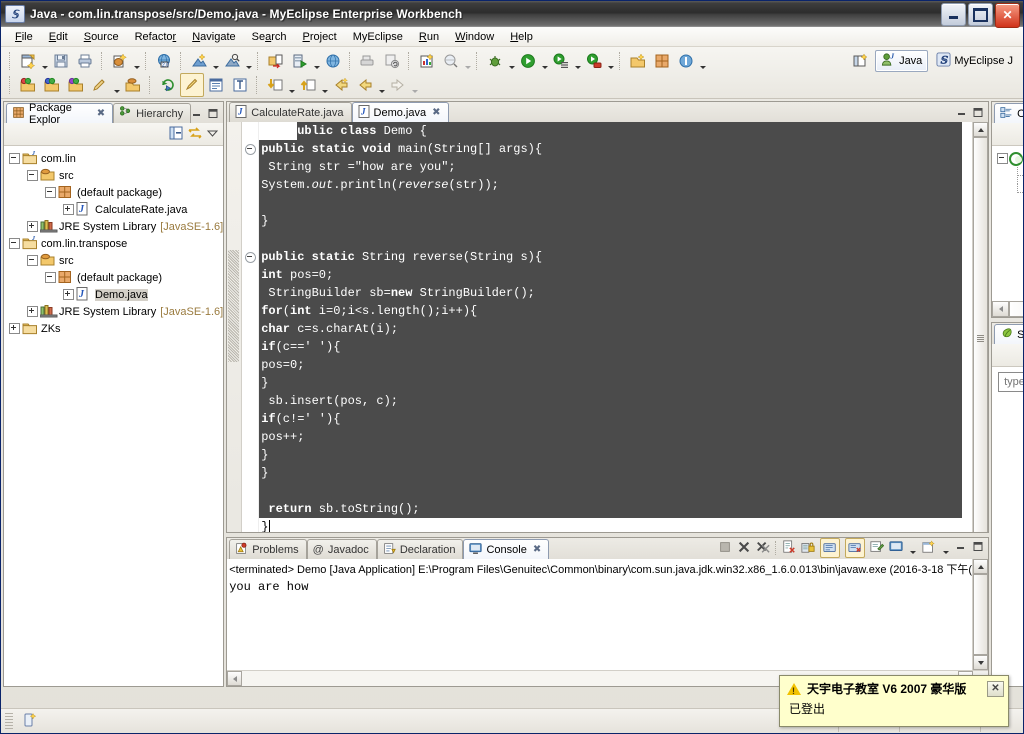 The height and width of the screenshot is (734, 1024). I want to click on new-class-dropdown-icon, so click(702, 61).